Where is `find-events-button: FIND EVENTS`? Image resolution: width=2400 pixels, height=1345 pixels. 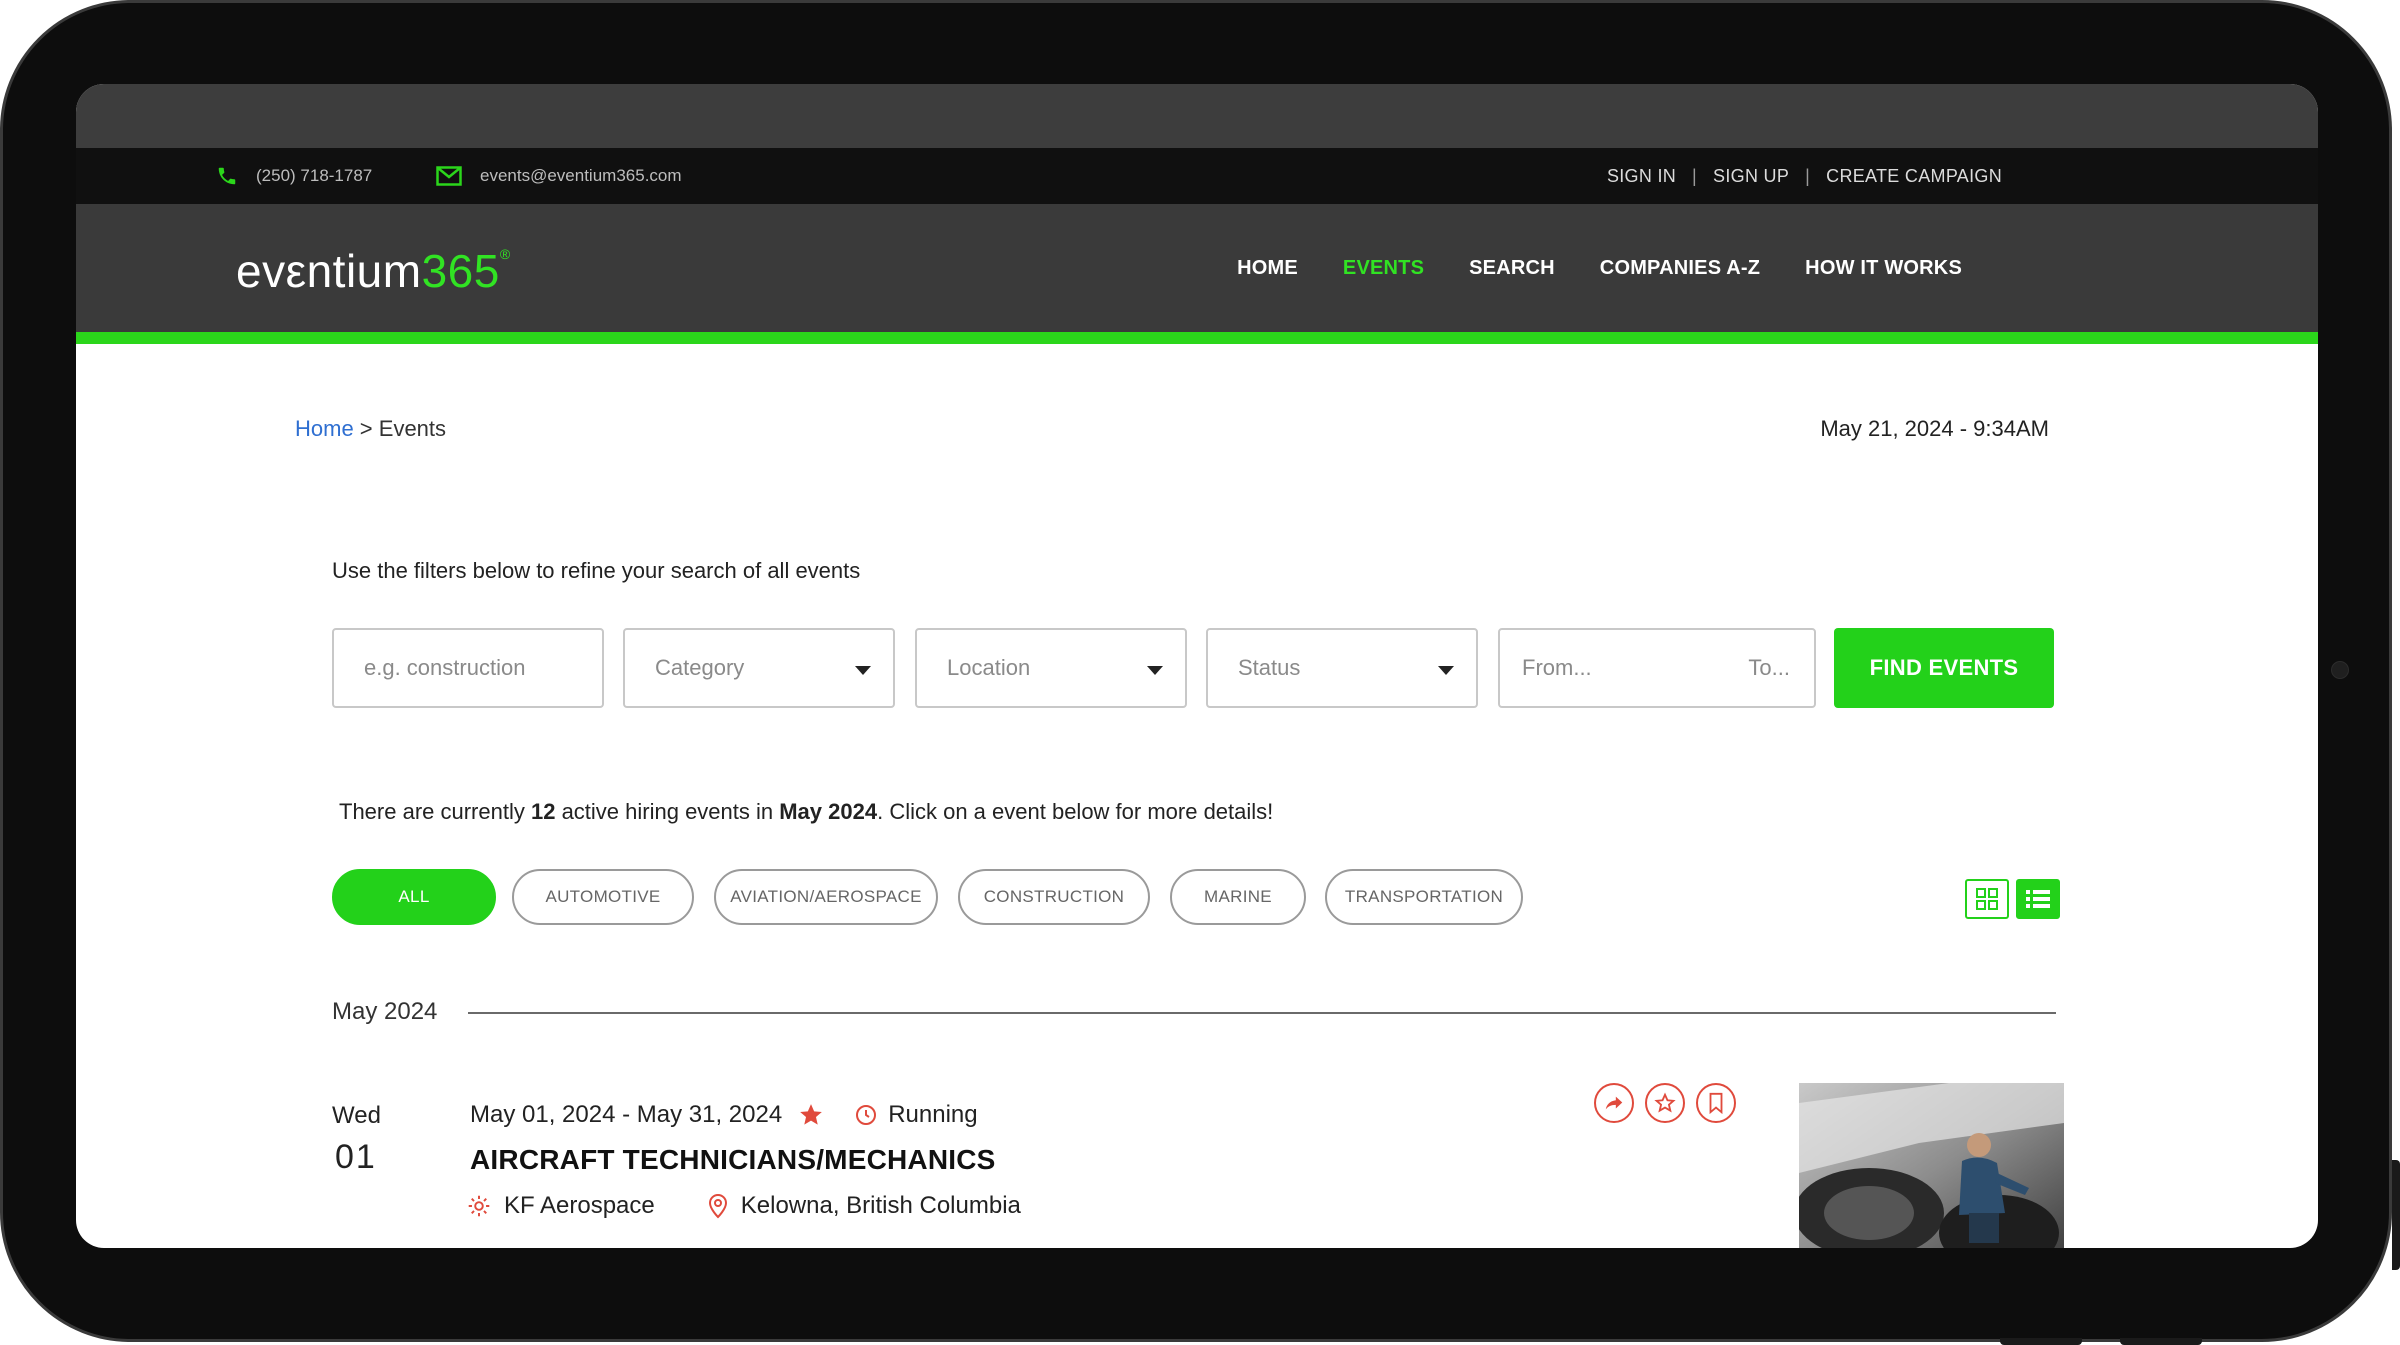 find-events-button: FIND EVENTS is located at coordinates (1944, 668).